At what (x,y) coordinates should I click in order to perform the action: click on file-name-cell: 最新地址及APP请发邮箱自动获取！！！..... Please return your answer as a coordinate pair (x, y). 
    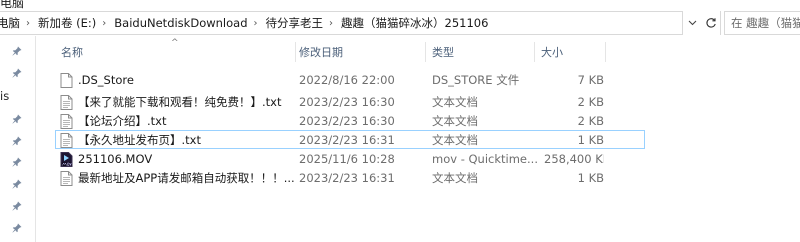
    Looking at the image, I should click on (177, 178).